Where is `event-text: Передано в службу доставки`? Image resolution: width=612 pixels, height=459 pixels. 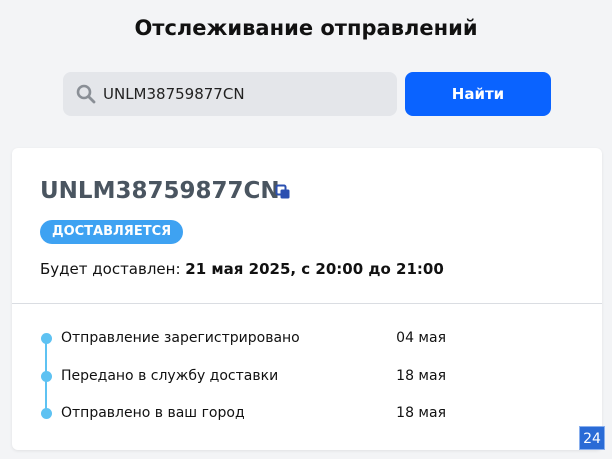 event-text: Передано в службу доставки is located at coordinates (170, 376).